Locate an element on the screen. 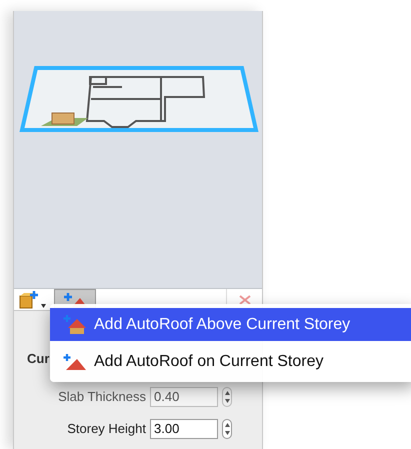 Image resolution: width=411 pixels, height=449 pixels. number-field: 3.00 is located at coordinates (184, 428).